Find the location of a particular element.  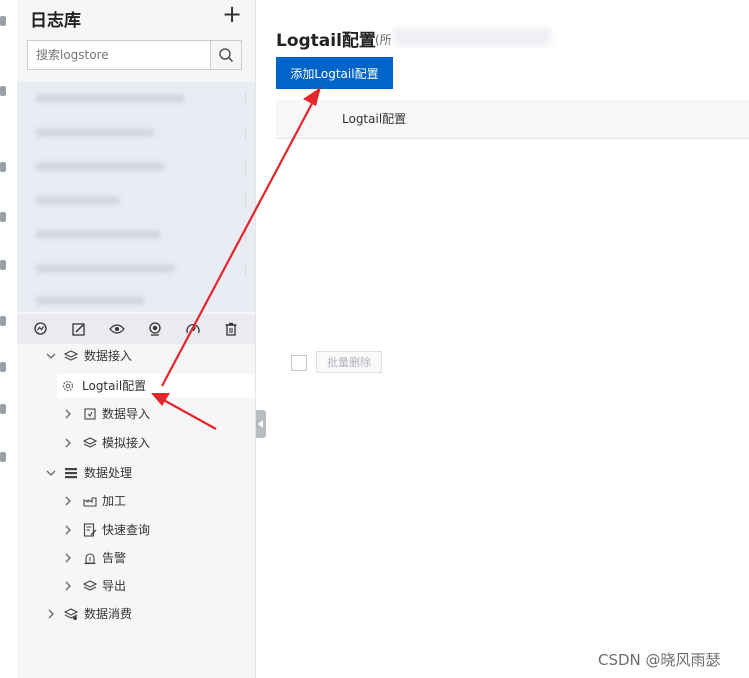

add-logtail-config-button: 添加Logtail配置 is located at coordinates (334, 73).